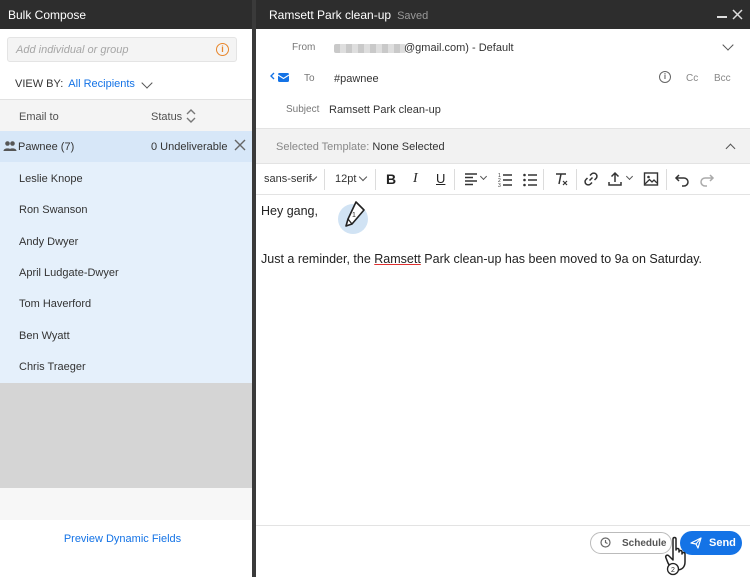  Describe the element at coordinates (385, 110) in the screenshot. I see `subject-input: Ramsett Park clean-up` at that location.